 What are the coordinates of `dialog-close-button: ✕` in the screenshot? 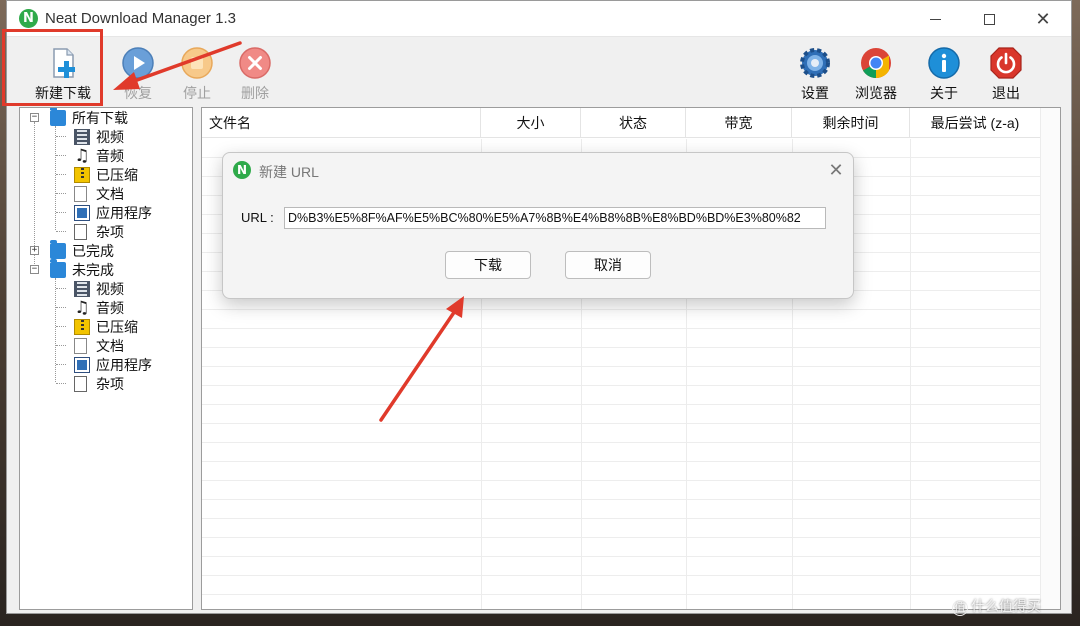 It's located at (836, 170).